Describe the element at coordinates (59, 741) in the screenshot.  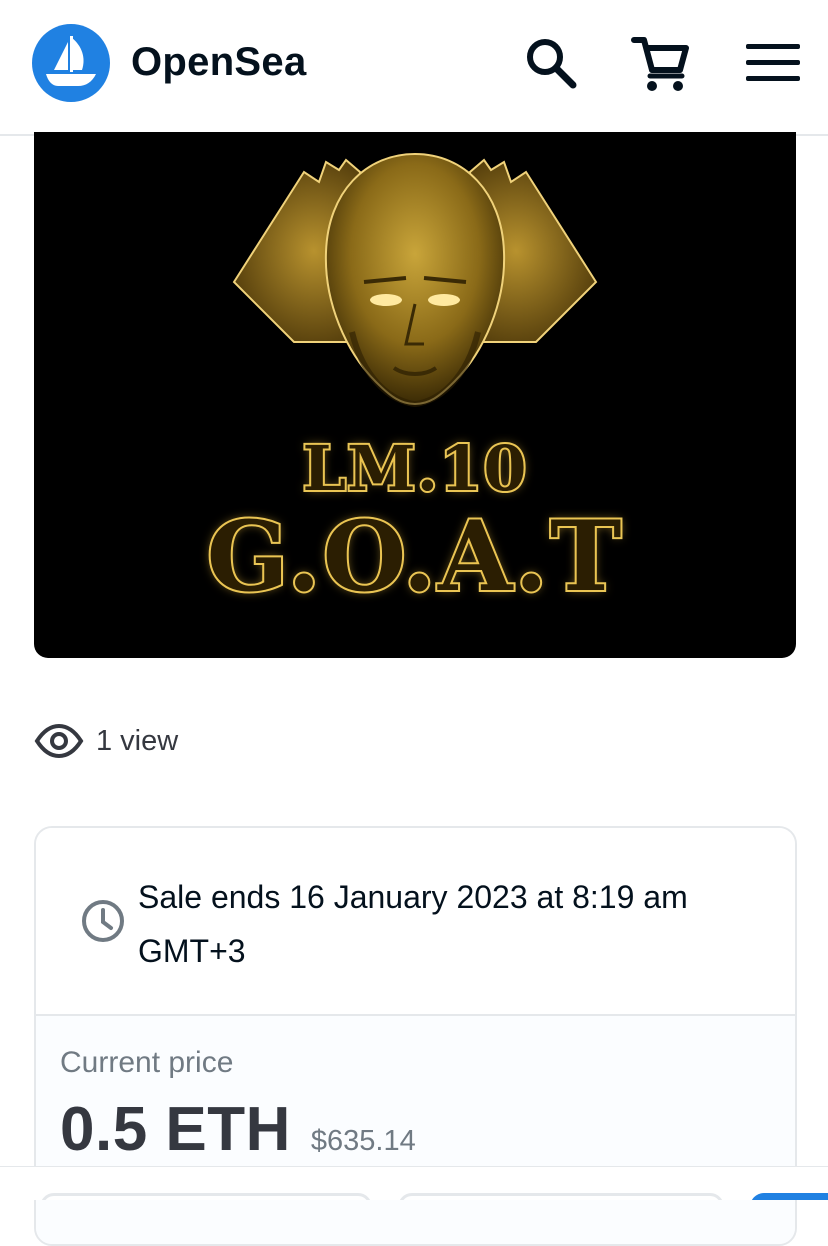
I see `eye-icon` at that location.